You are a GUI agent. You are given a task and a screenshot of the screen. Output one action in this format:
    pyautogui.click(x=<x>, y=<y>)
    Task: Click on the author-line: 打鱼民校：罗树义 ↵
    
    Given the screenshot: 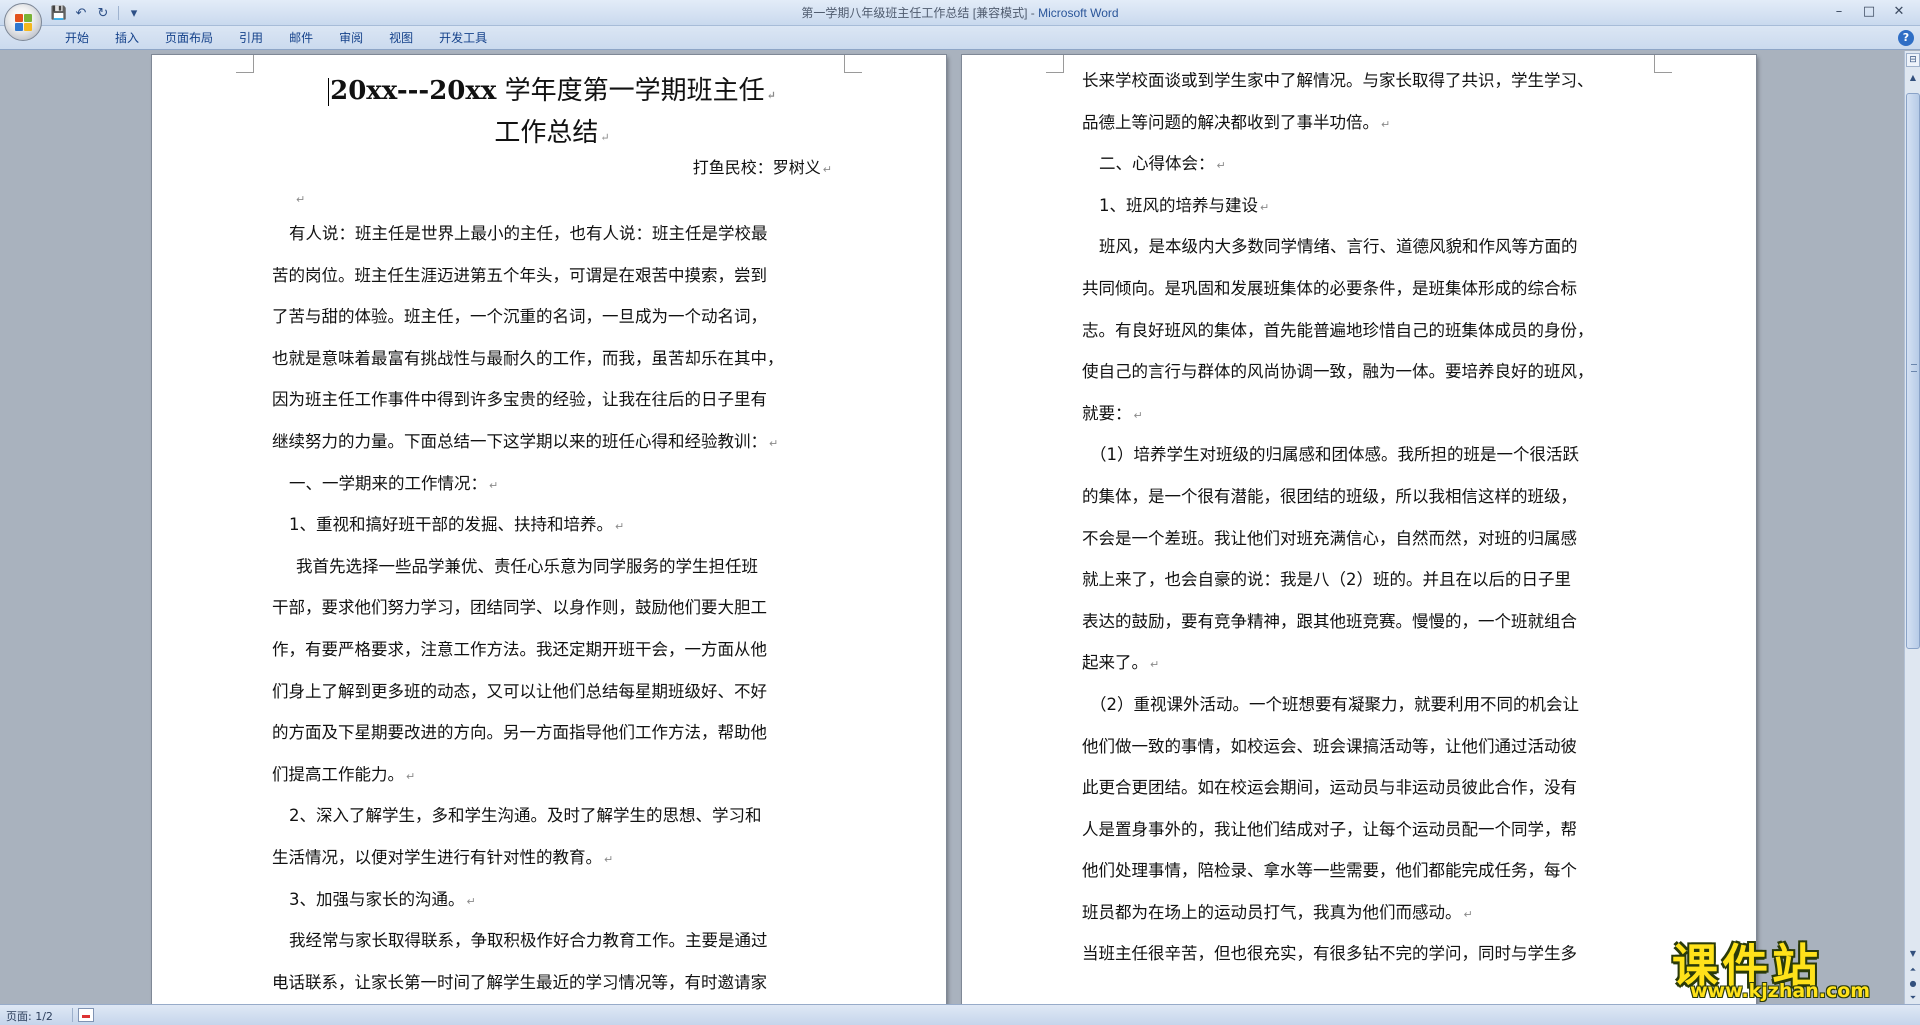 What is the action you would take?
    pyautogui.click(x=552, y=168)
    